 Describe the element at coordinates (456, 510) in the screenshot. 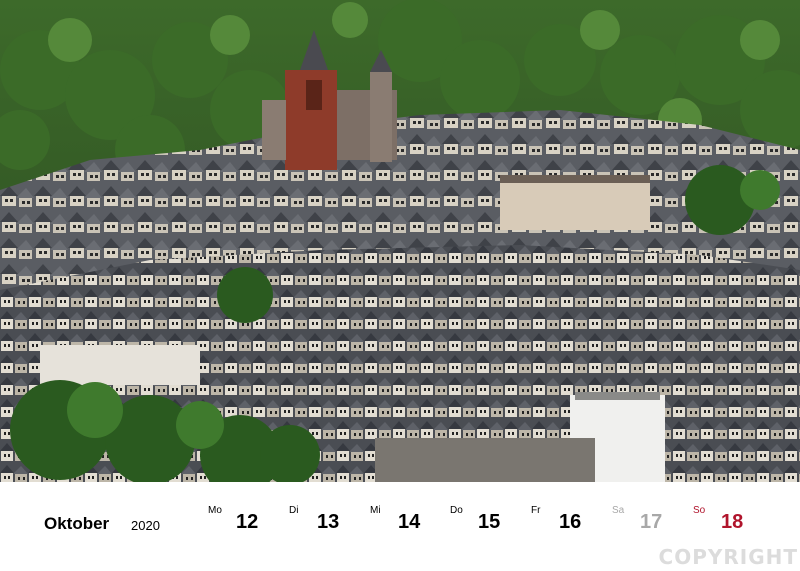

I see `weekday-label: Do` at that location.